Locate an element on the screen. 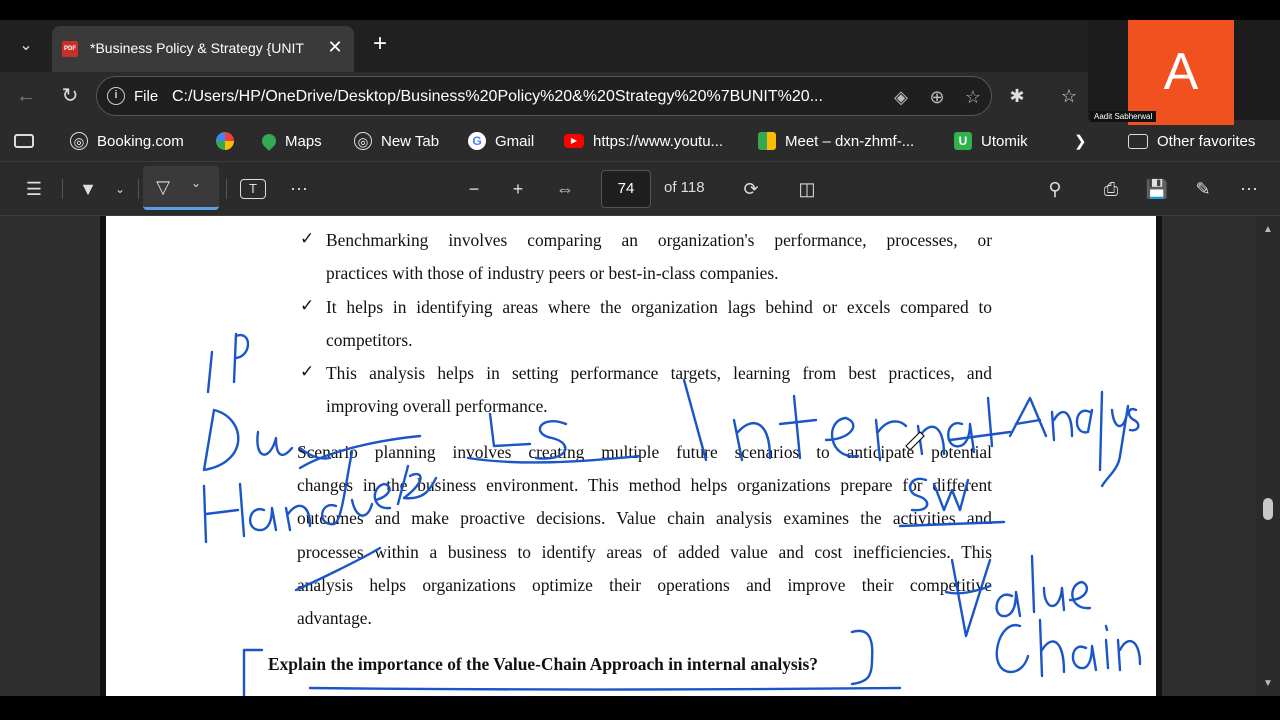 The height and width of the screenshot is (720, 1280). pdf-icon: PDF is located at coordinates (70, 49).